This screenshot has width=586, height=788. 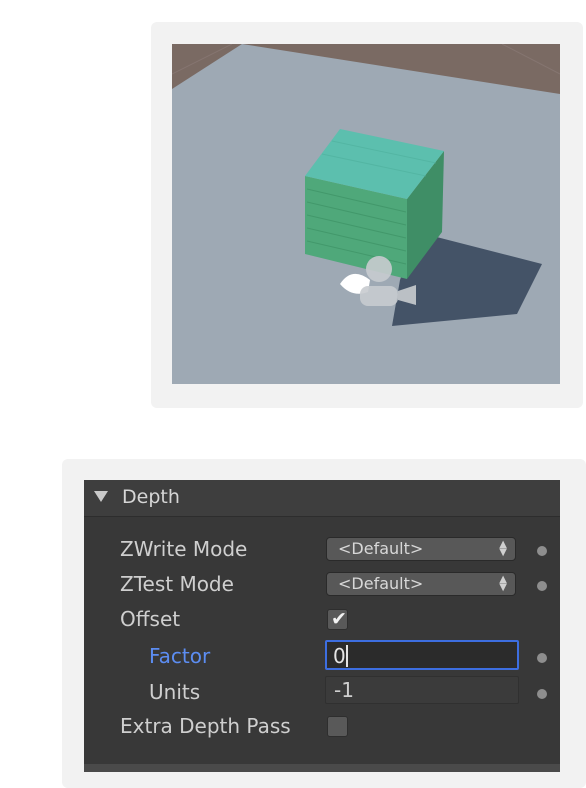 What do you see at coordinates (322, 585) in the screenshot?
I see `ztest-mode-row: ZTest Mode <Default> ▲ ▼` at bounding box center [322, 585].